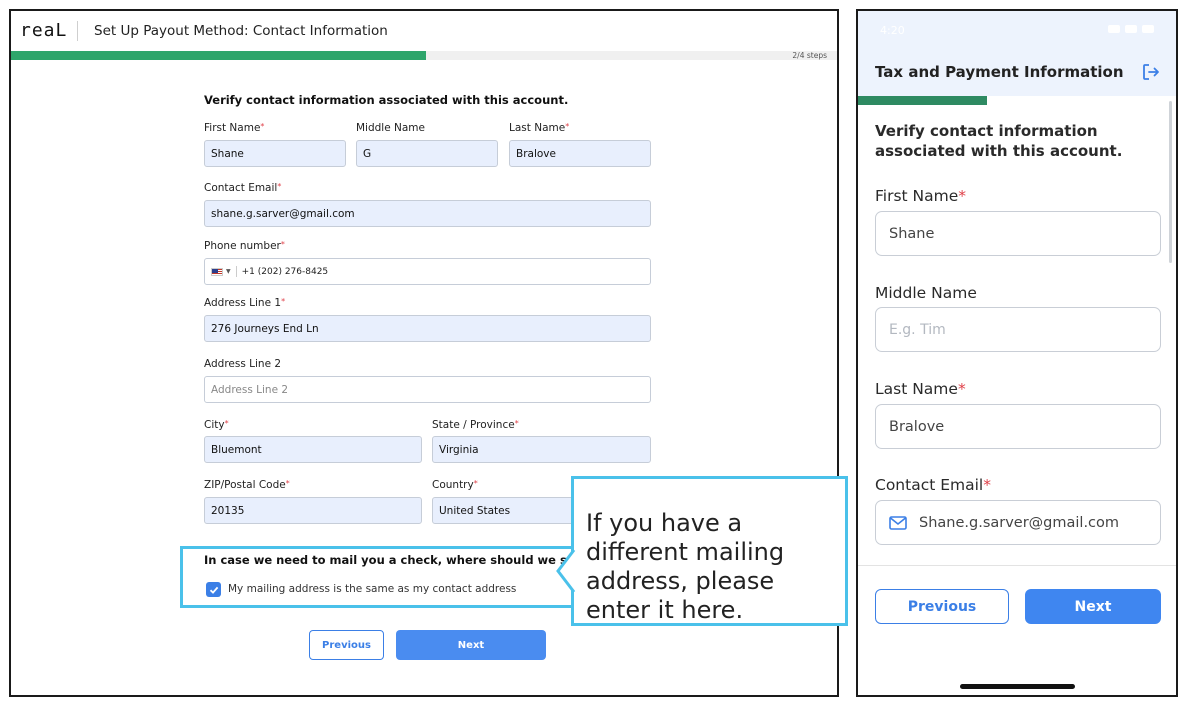  I want to click on mobile-header: 4:20 Tax and Payment Information, so click(1017, 53).